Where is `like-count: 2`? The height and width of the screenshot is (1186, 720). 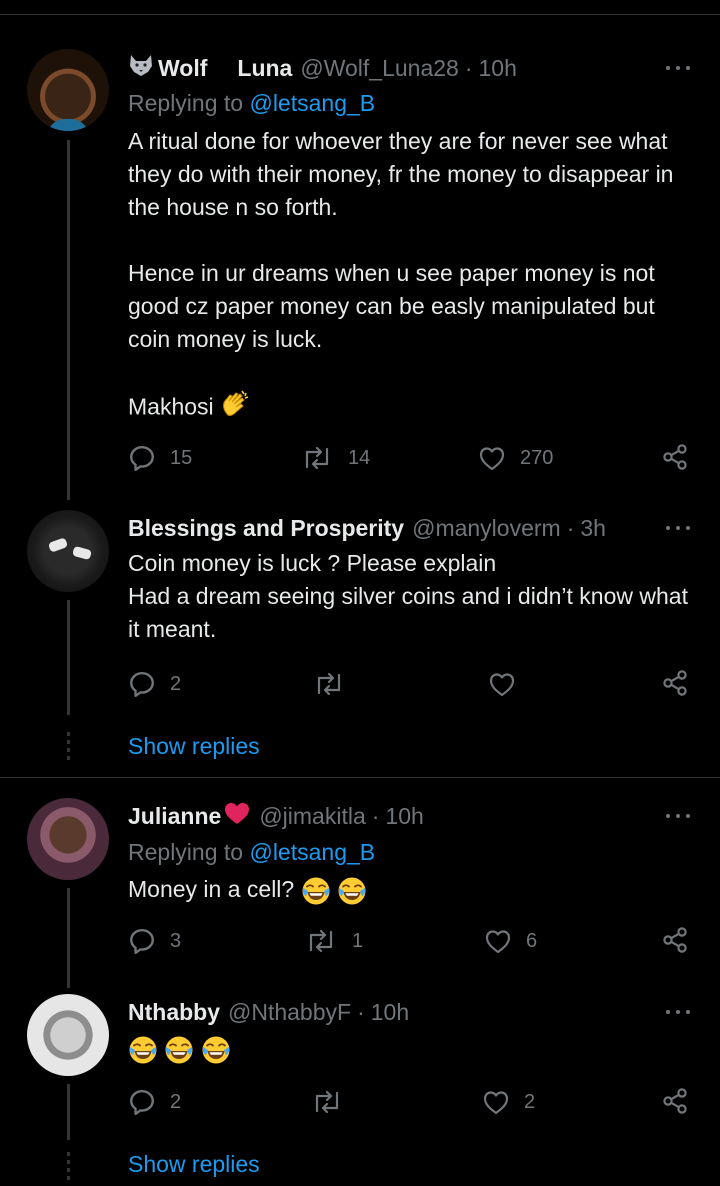 like-count: 2 is located at coordinates (530, 1101).